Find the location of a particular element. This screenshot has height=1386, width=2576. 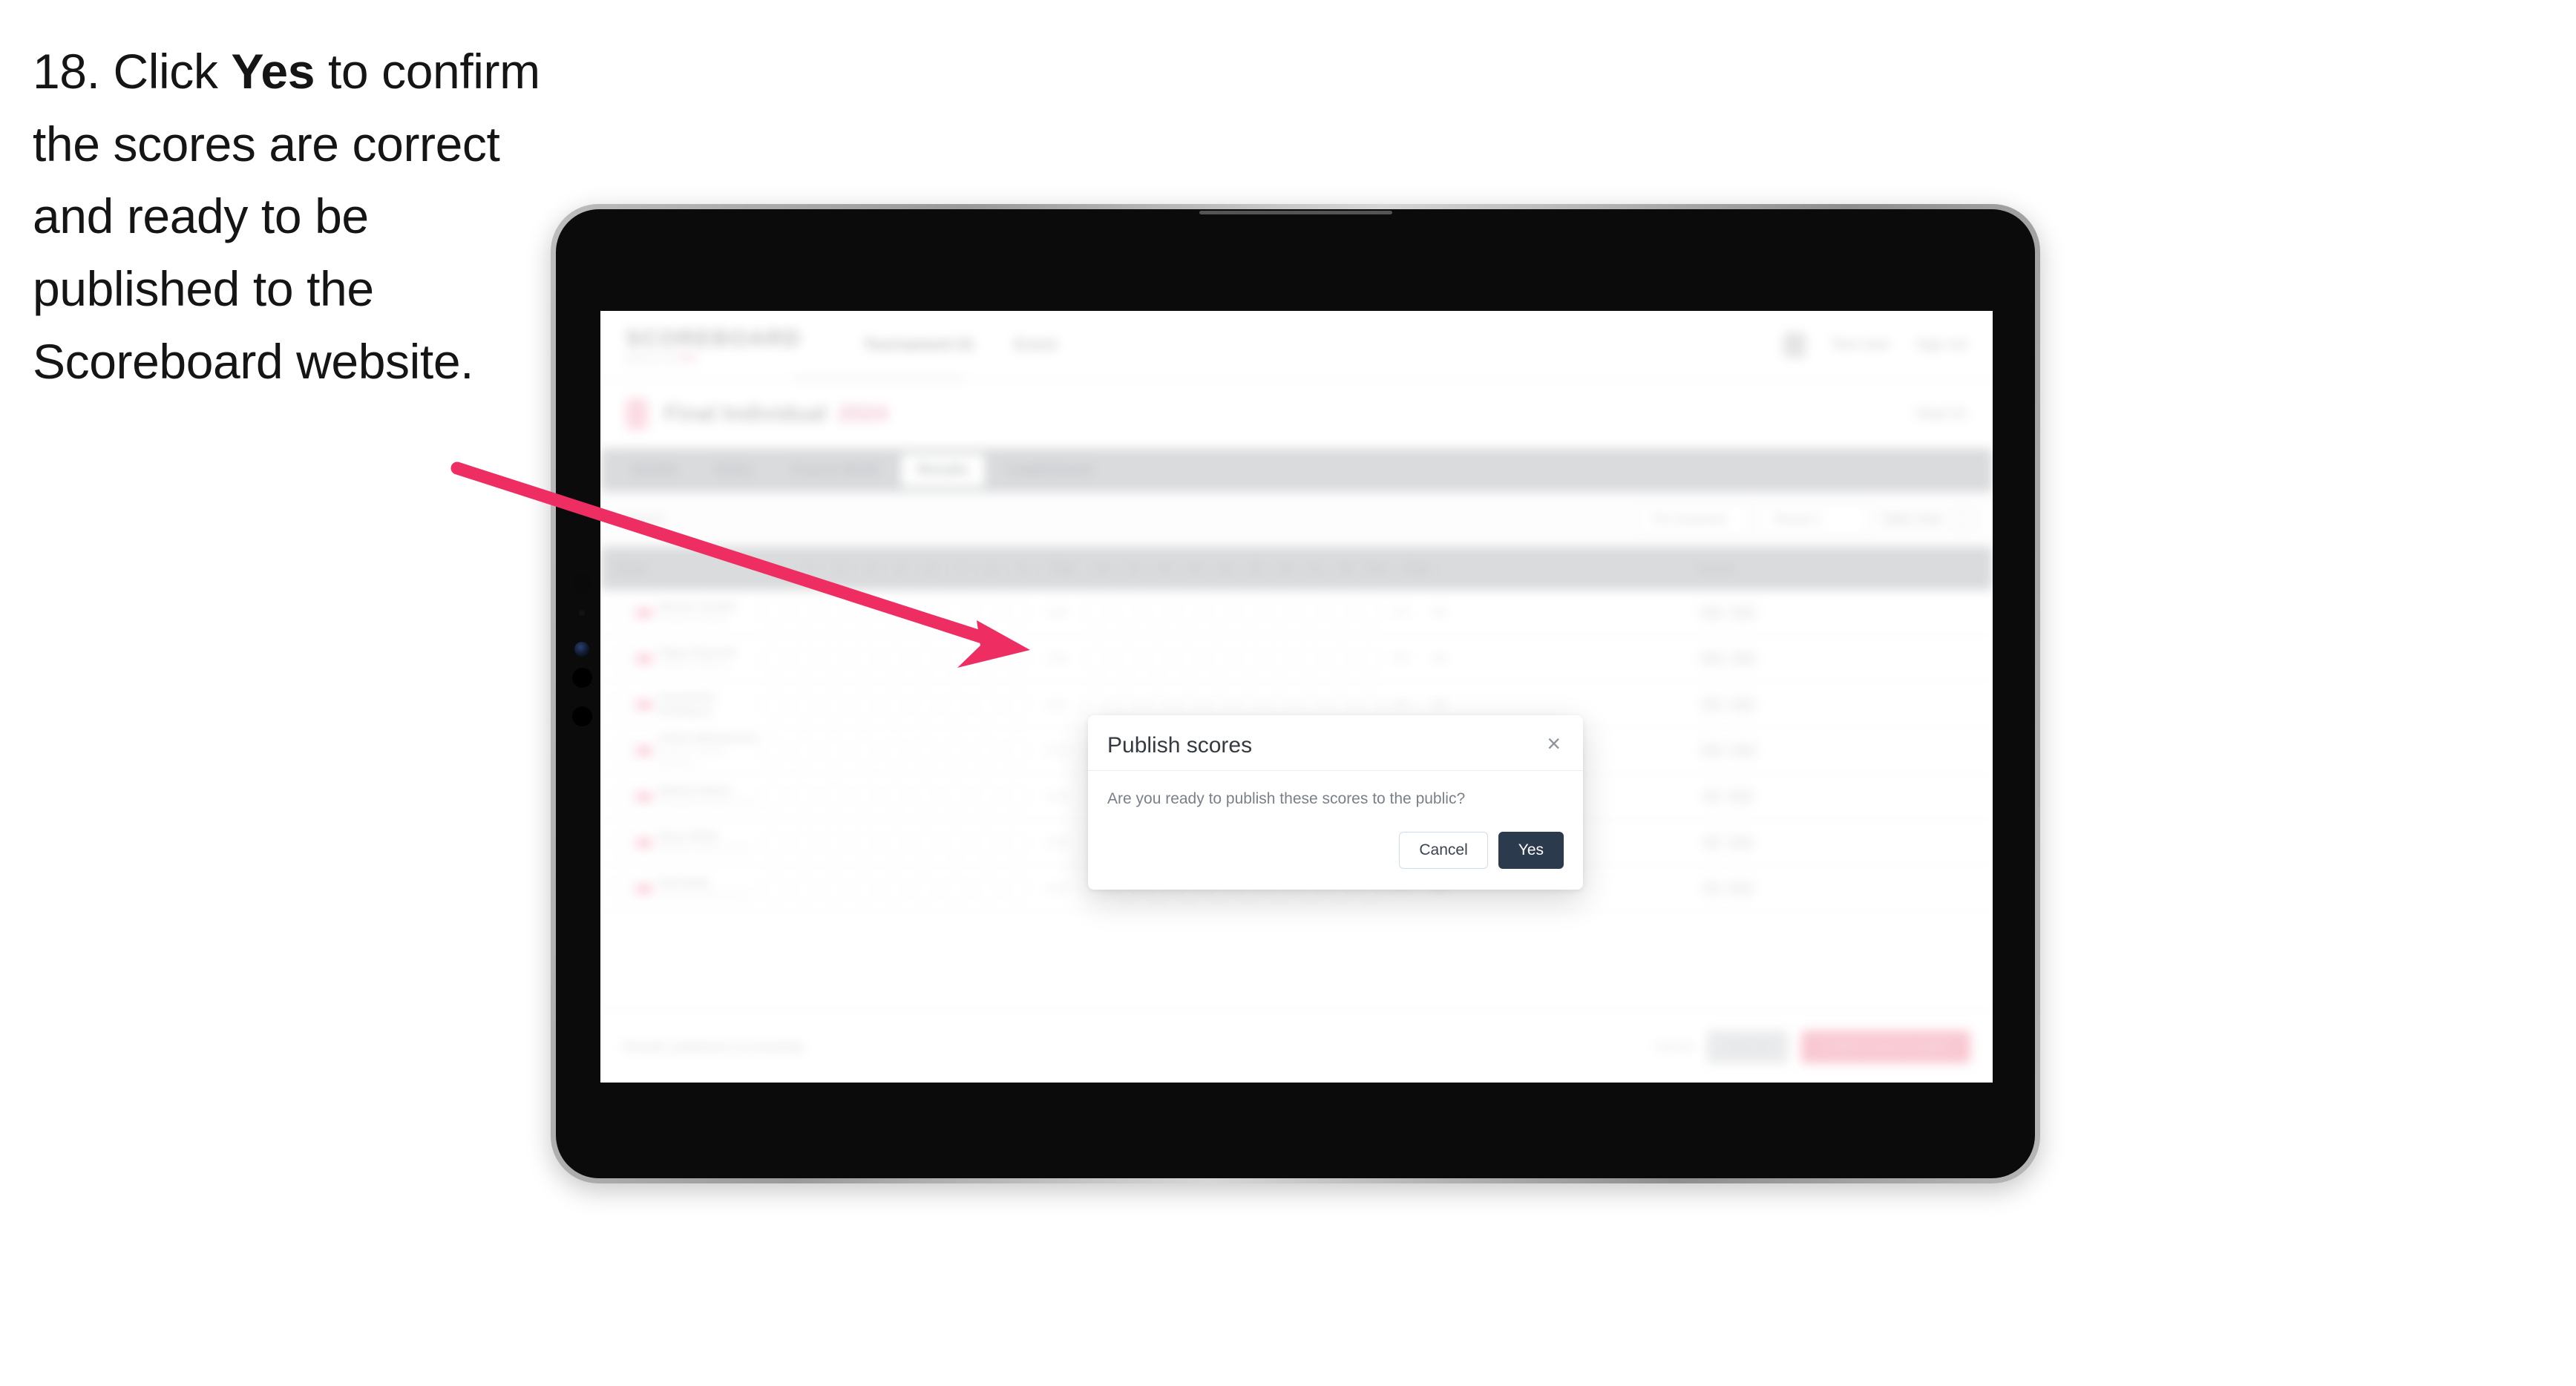

dialog-header: Publish scores × is located at coordinates (1335, 743).